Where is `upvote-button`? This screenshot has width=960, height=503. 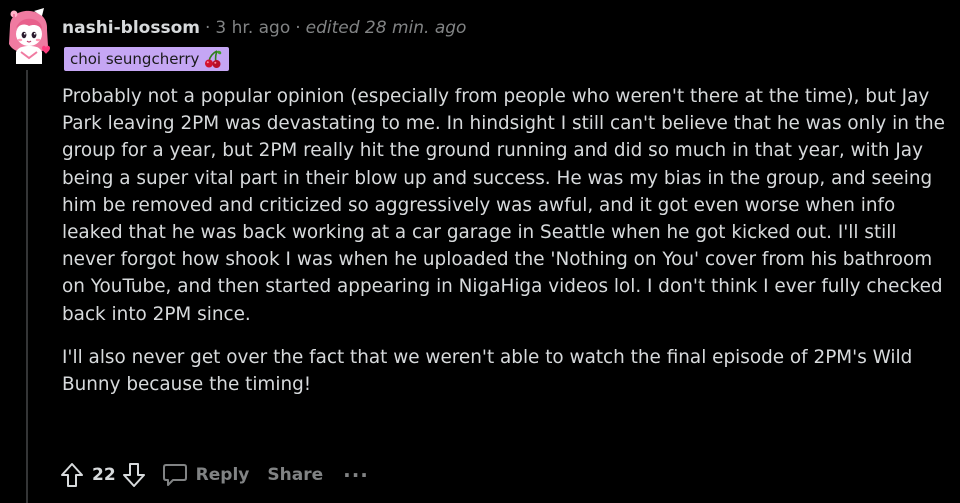
upvote-button is located at coordinates (72, 475).